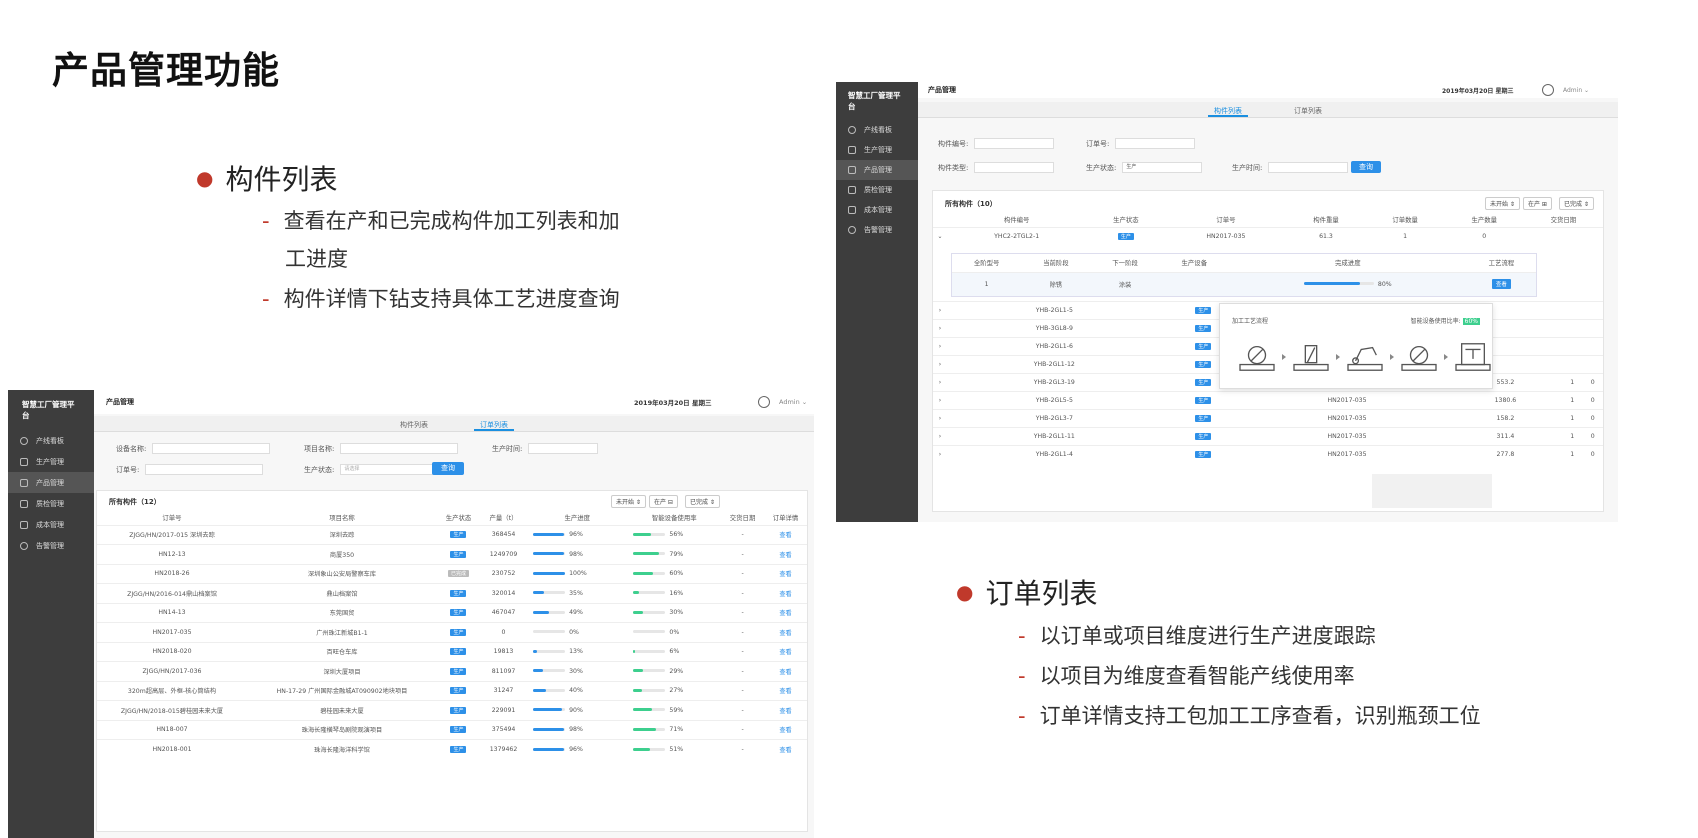 Image resolution: width=1698 pixels, height=838 pixels. What do you see at coordinates (1017, 235) in the screenshot?
I see `cell-part: YHC2-2TGL2-1` at bounding box center [1017, 235].